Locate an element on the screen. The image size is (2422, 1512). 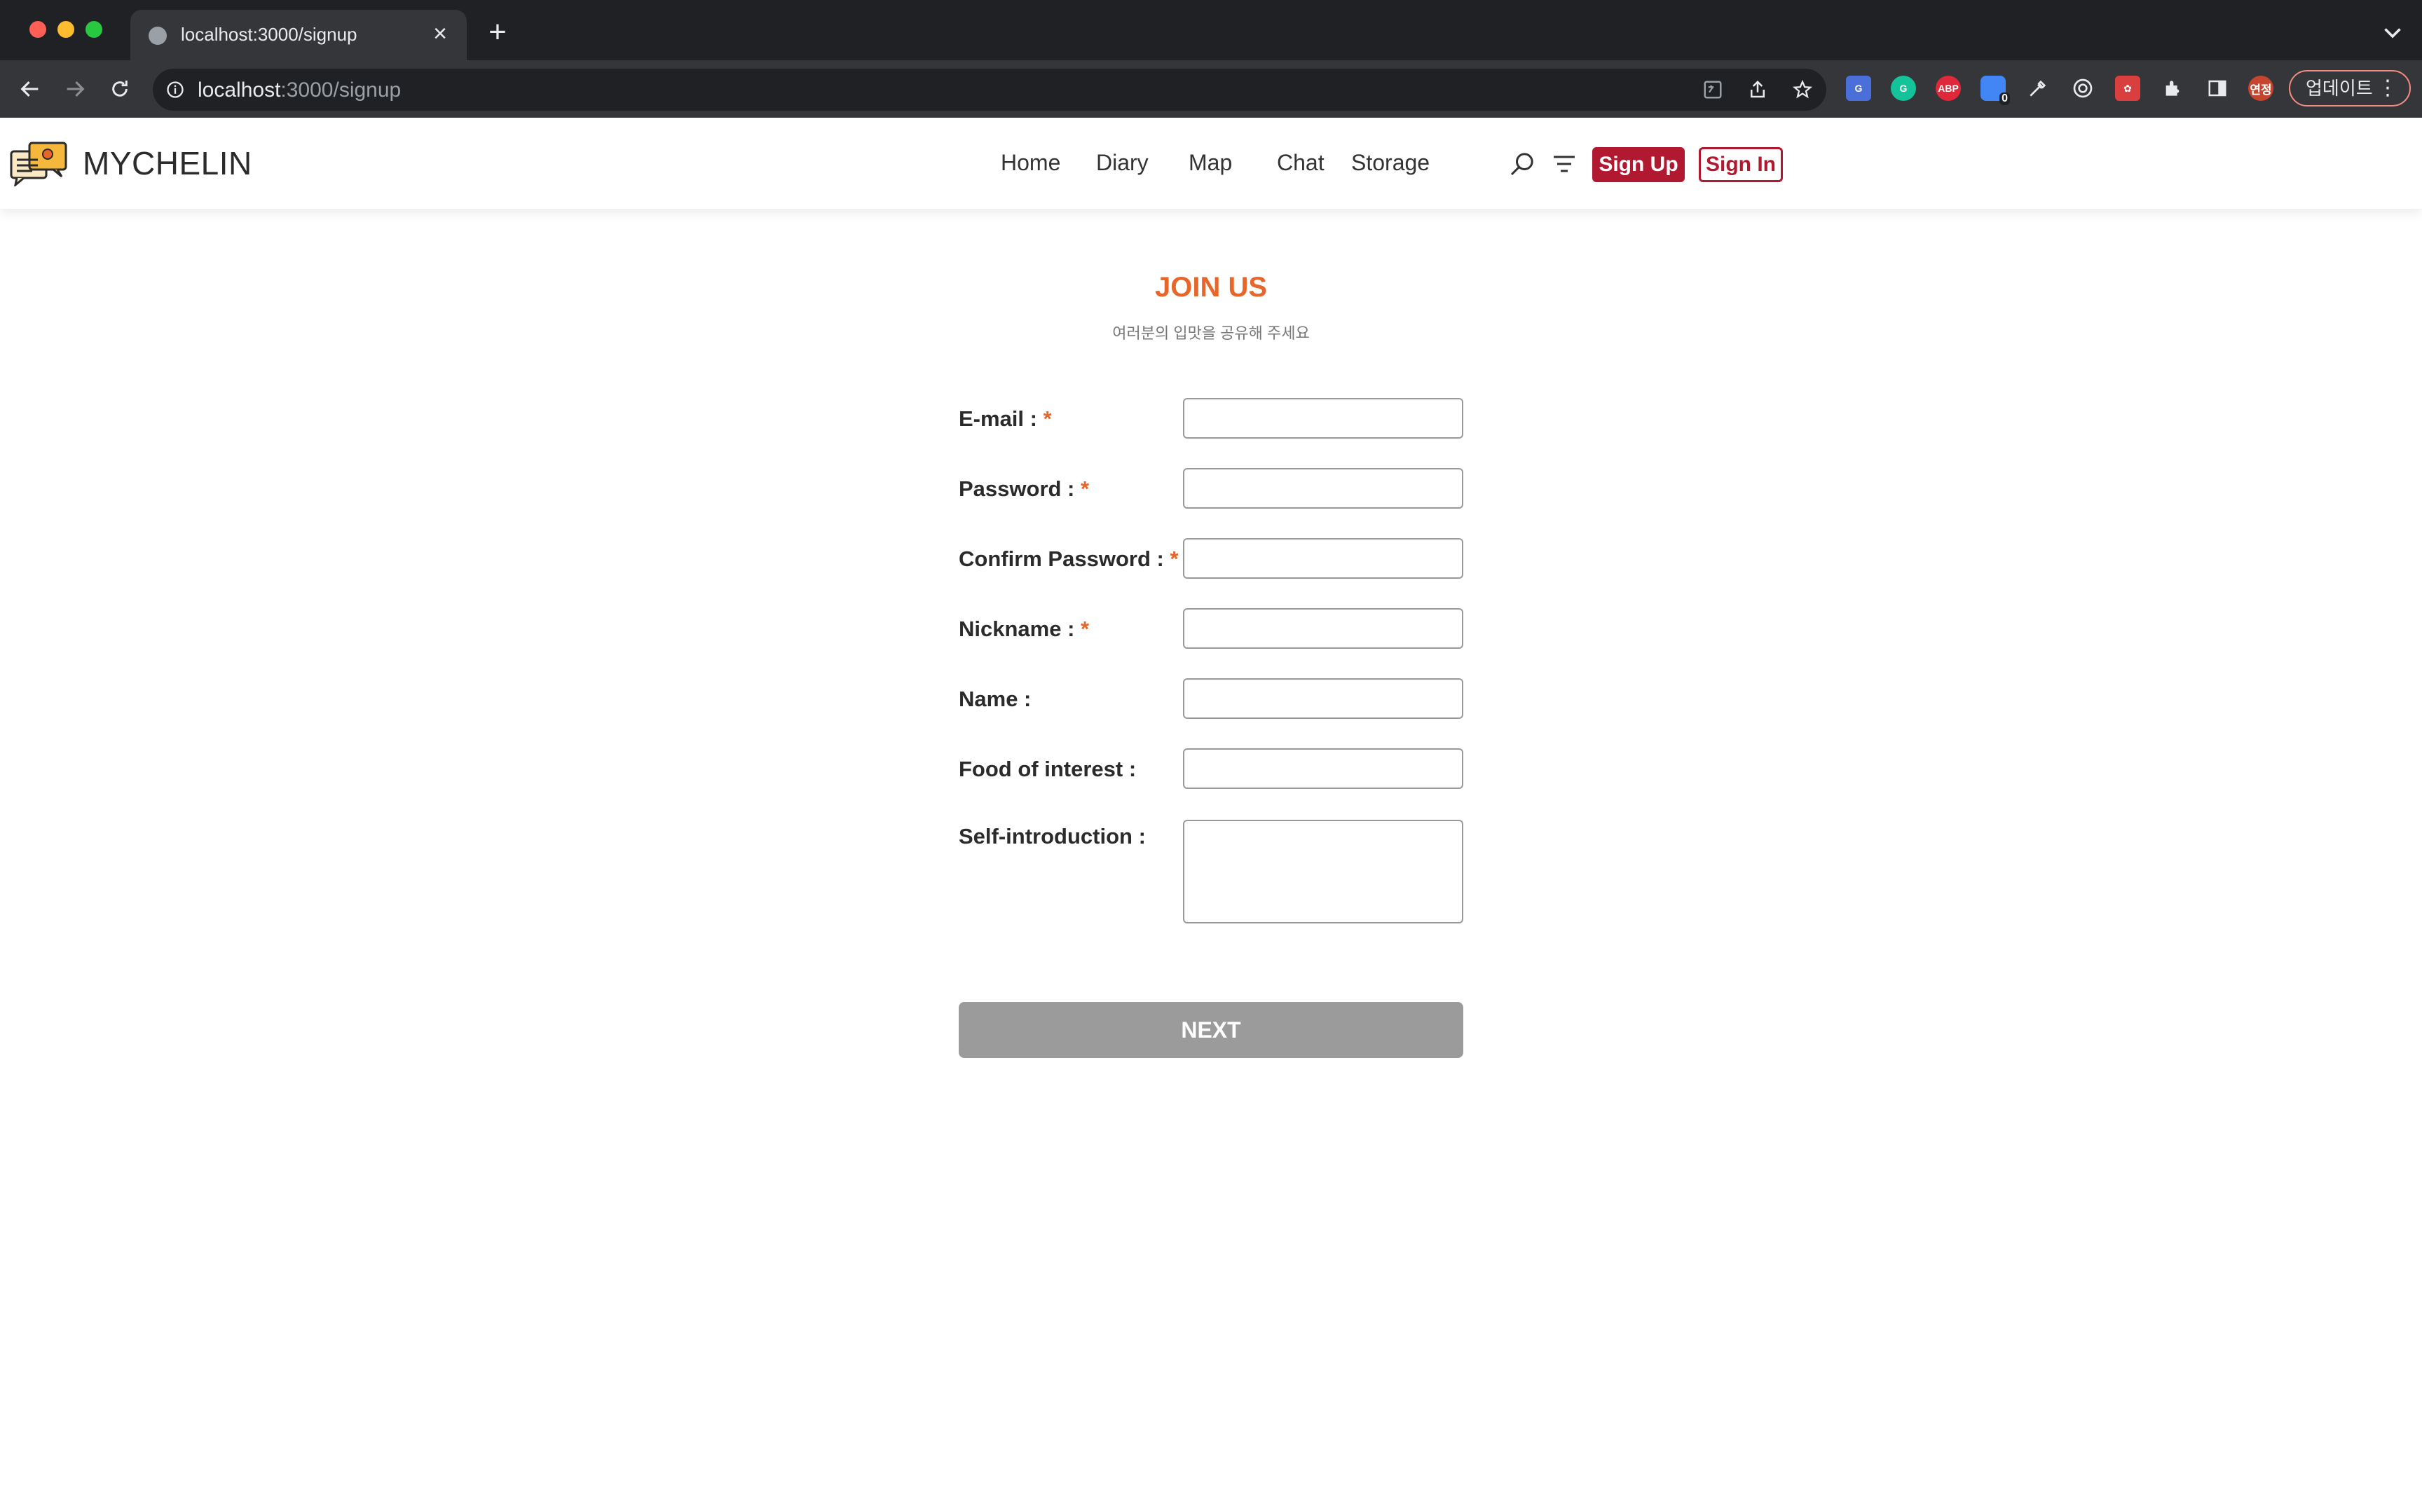
adblock-extension-icon: ABP is located at coordinates (1948, 88).